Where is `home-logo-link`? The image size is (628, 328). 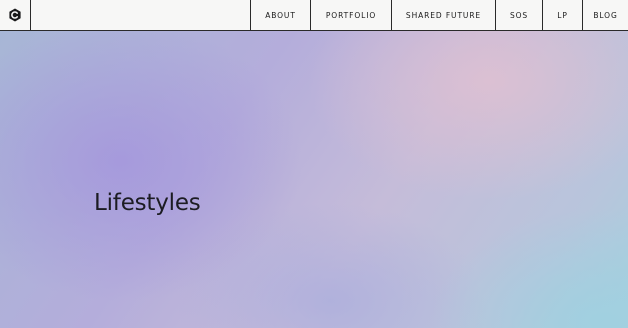
home-logo-link is located at coordinates (15, 15).